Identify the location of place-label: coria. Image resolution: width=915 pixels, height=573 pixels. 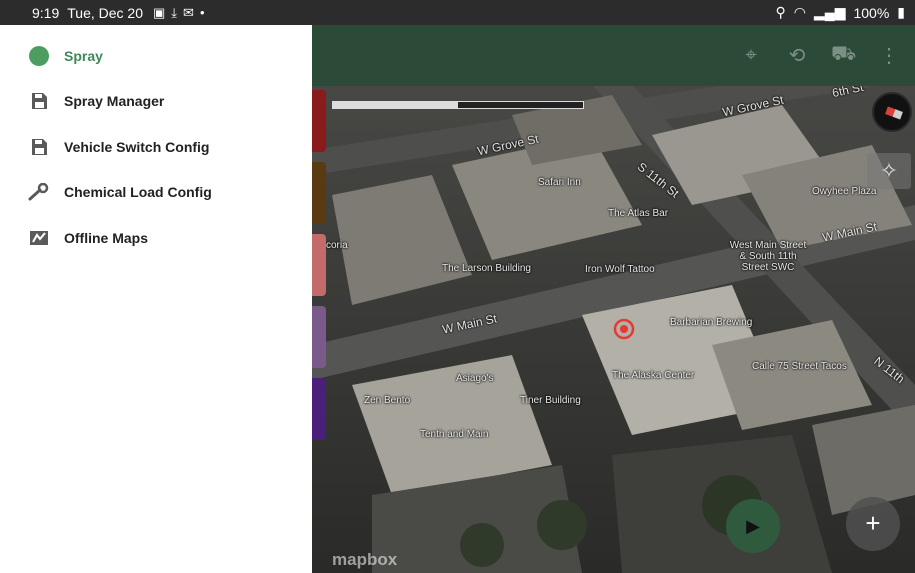
(337, 245).